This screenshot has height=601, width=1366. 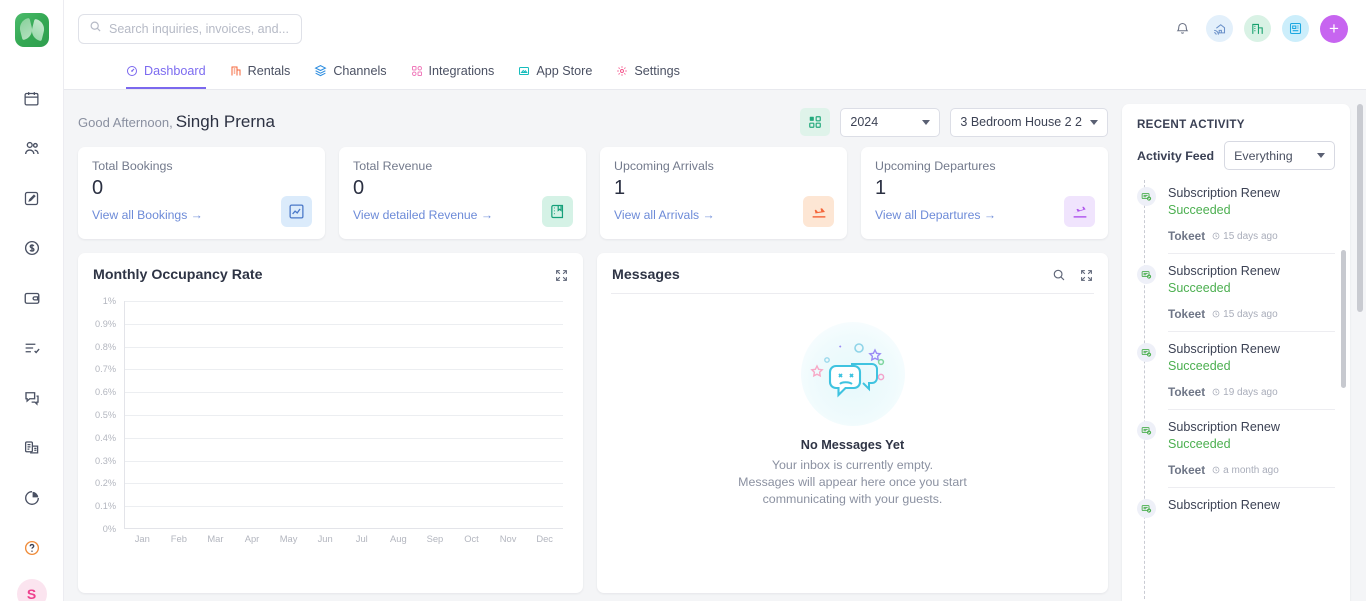 I want to click on ledger-book-icon, so click(x=557, y=211).